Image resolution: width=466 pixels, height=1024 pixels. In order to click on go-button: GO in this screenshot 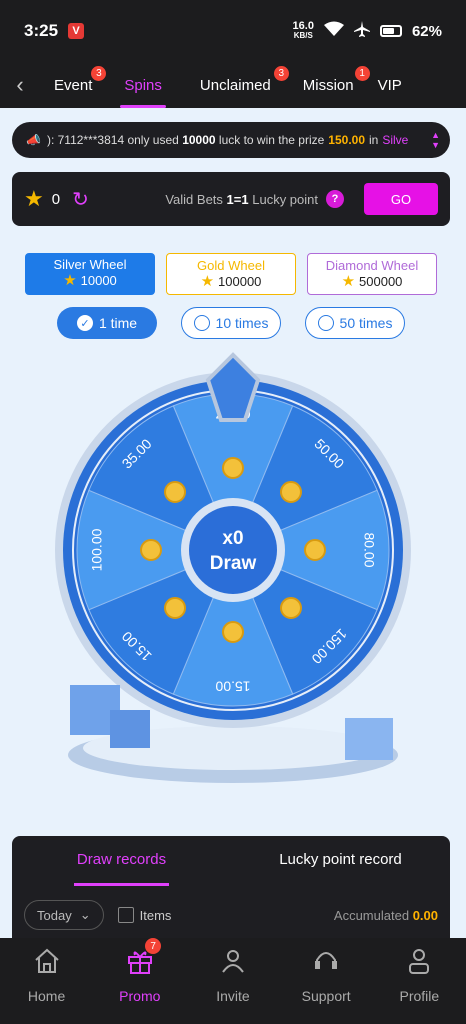, I will do `click(401, 199)`.